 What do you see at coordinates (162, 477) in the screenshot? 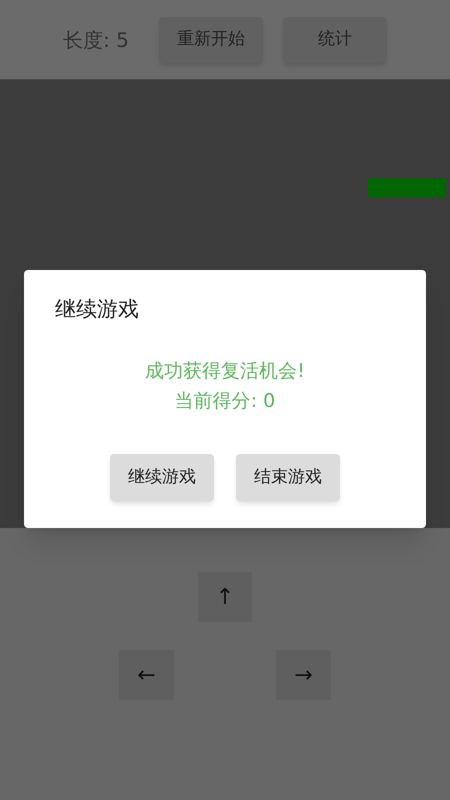
I see `continue-button: 继续游戏` at bounding box center [162, 477].